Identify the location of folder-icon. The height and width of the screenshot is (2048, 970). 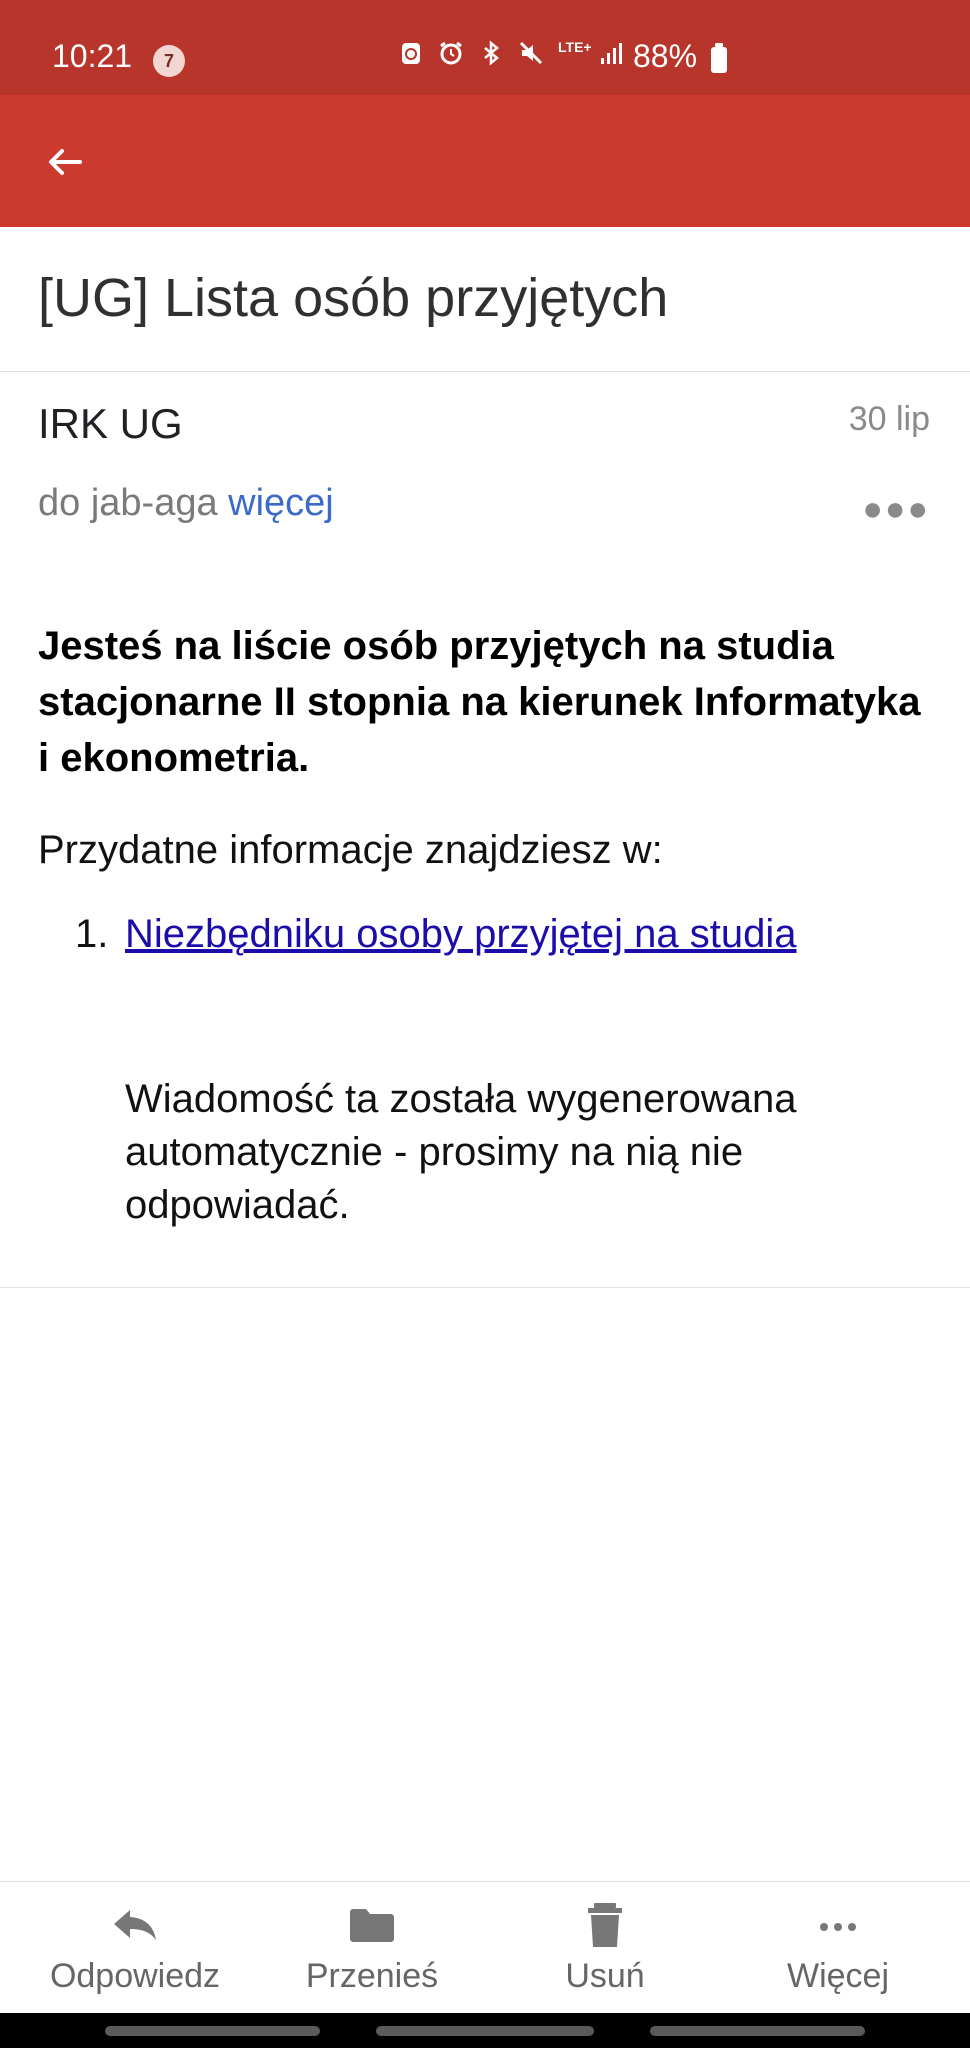
(372, 1925).